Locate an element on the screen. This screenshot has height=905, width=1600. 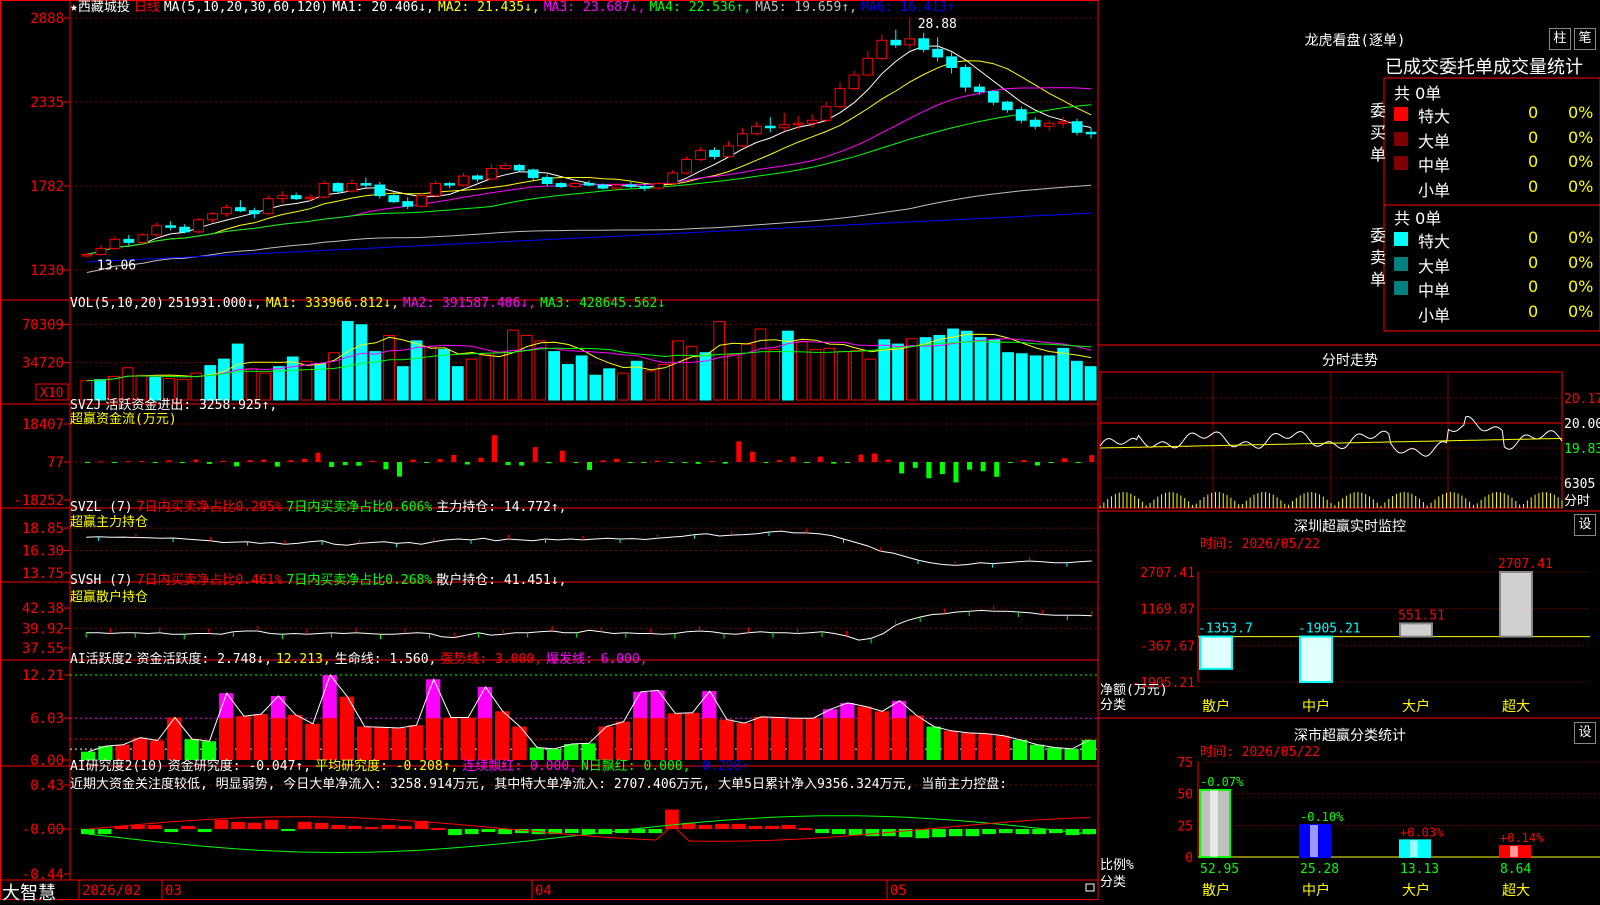
buy-row-4: 小单 0 0% is located at coordinates (1496, 188).